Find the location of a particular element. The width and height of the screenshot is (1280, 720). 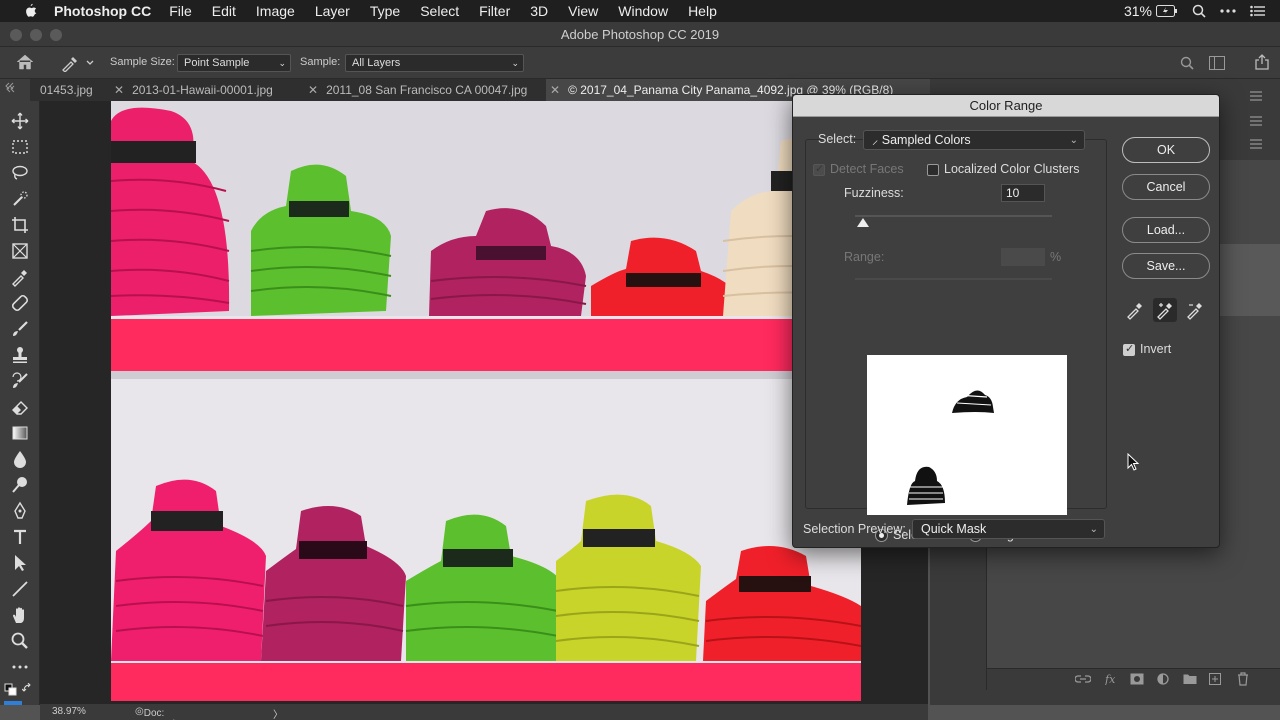

zoom-tool is located at coordinates (20, 641).